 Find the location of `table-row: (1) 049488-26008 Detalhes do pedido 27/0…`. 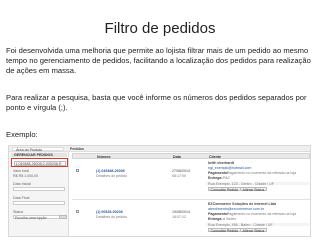

table-row: (1) 049488-26008 Detalhes do pedido 27/0… is located at coordinates (191, 180).